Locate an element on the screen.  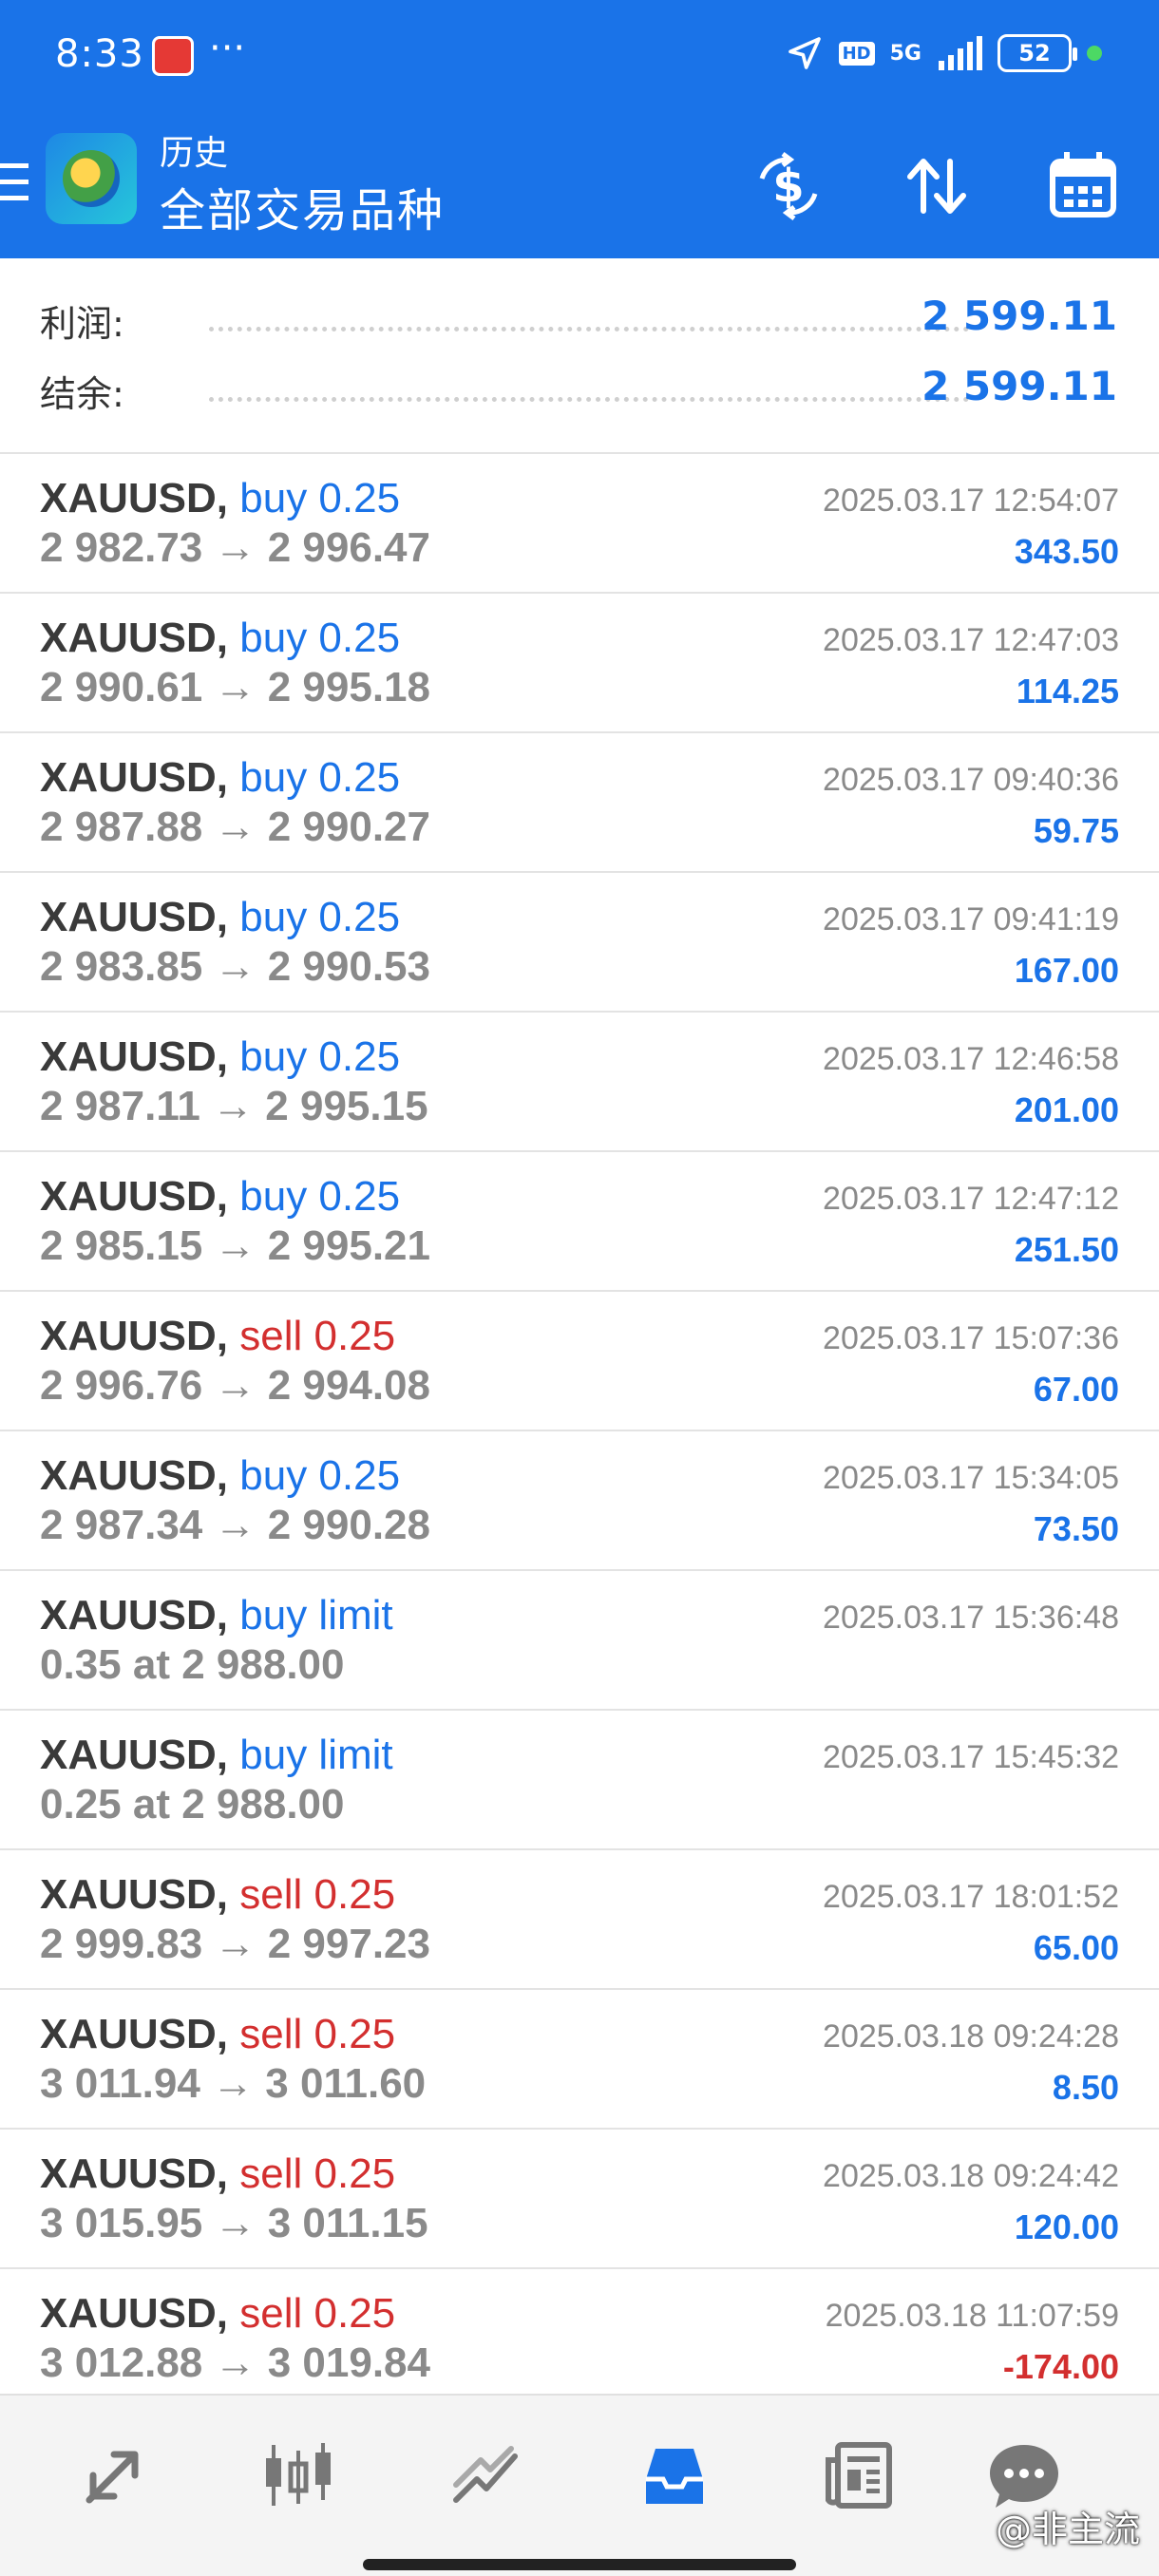
trade-time: 2025.03.17 12:54:07 is located at coordinates (971, 501).